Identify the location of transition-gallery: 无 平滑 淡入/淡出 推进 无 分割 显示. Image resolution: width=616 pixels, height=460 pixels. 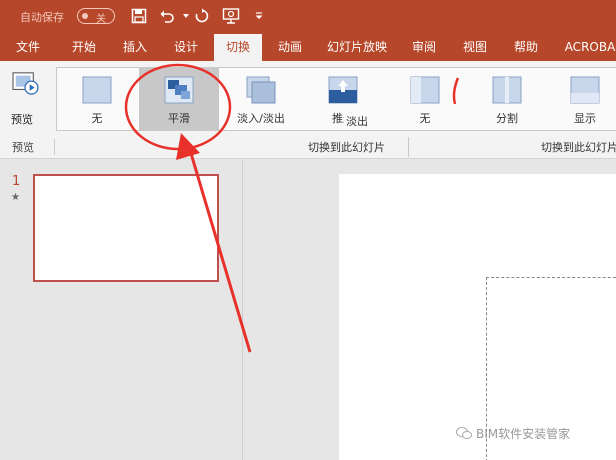
(336, 99).